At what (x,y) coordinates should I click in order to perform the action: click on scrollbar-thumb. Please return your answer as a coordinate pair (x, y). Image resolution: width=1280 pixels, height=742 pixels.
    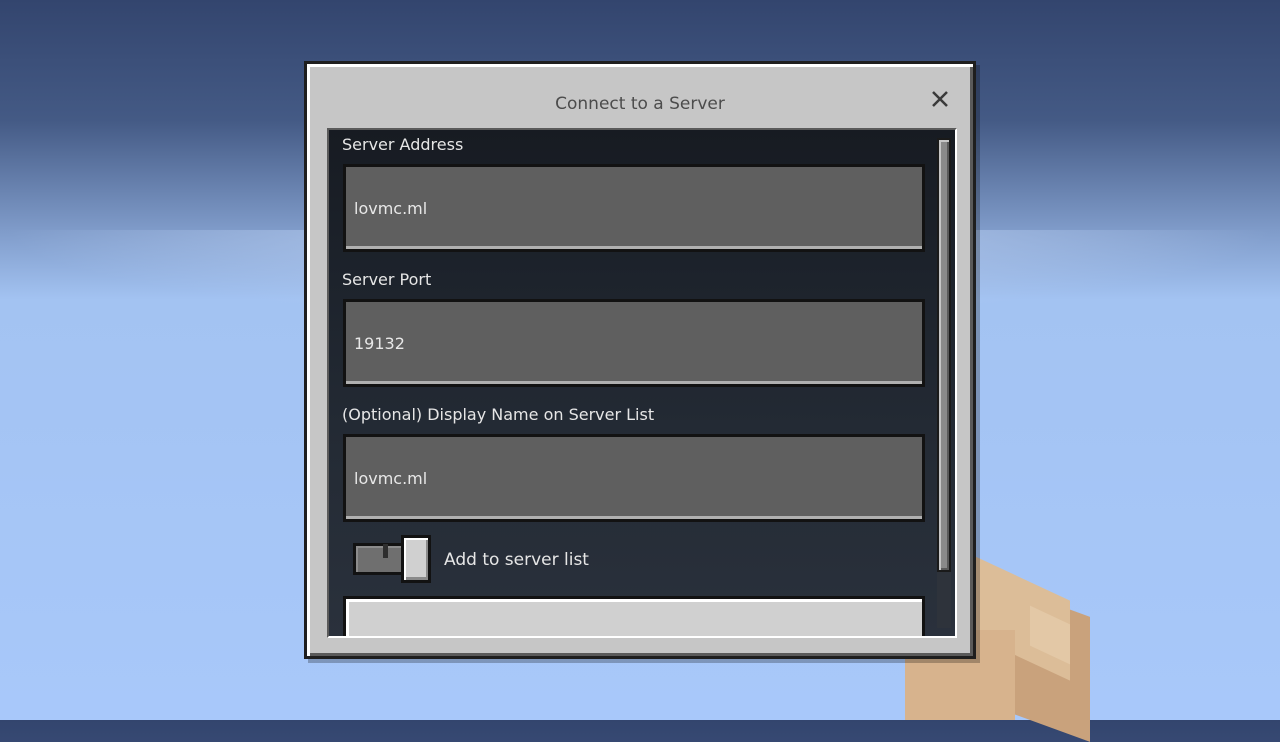
    Looking at the image, I should click on (944, 355).